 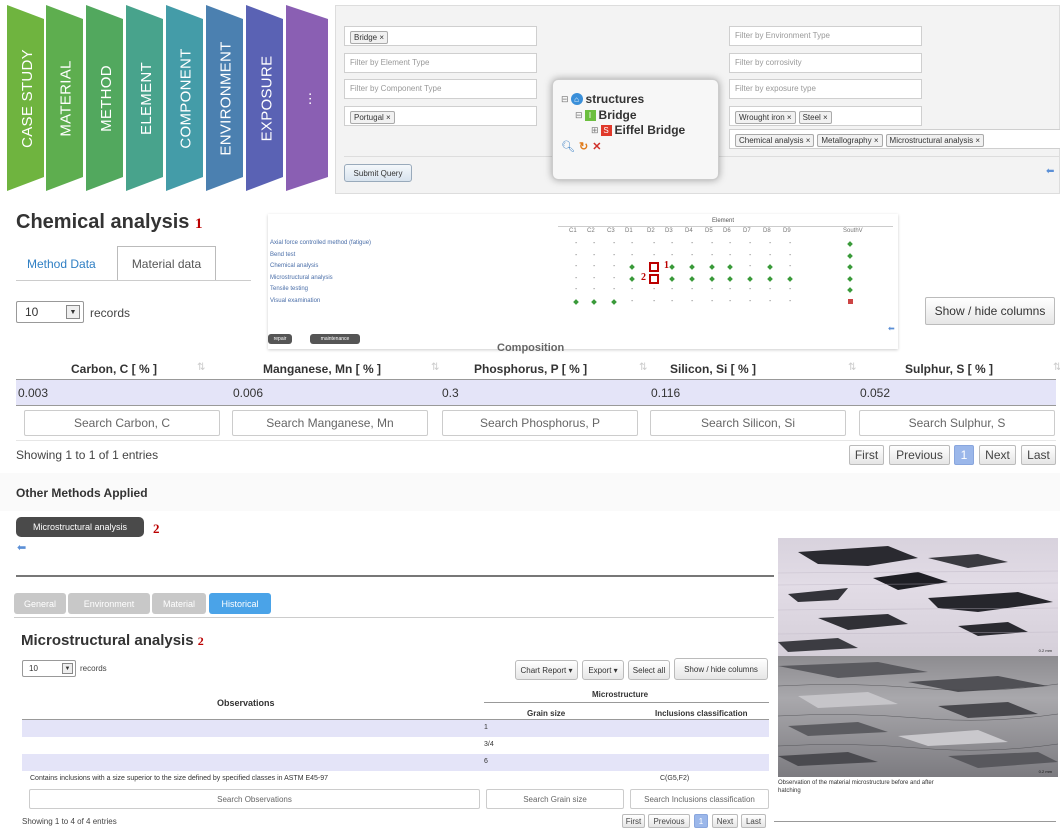 I want to click on matrix-row-label: Bend test, so click(x=282, y=255).